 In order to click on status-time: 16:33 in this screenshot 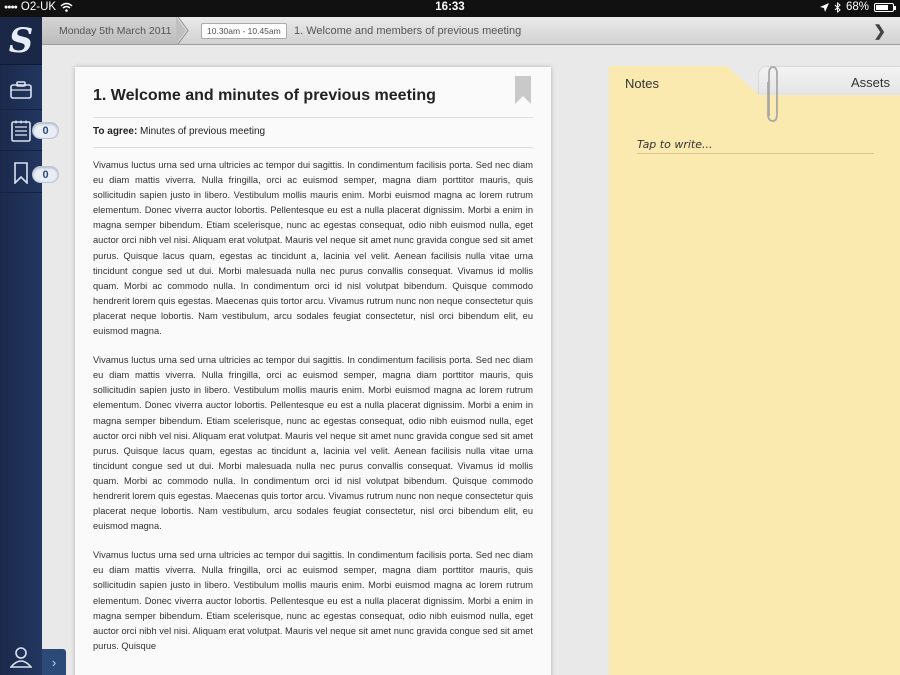, I will do `click(450, 7)`.